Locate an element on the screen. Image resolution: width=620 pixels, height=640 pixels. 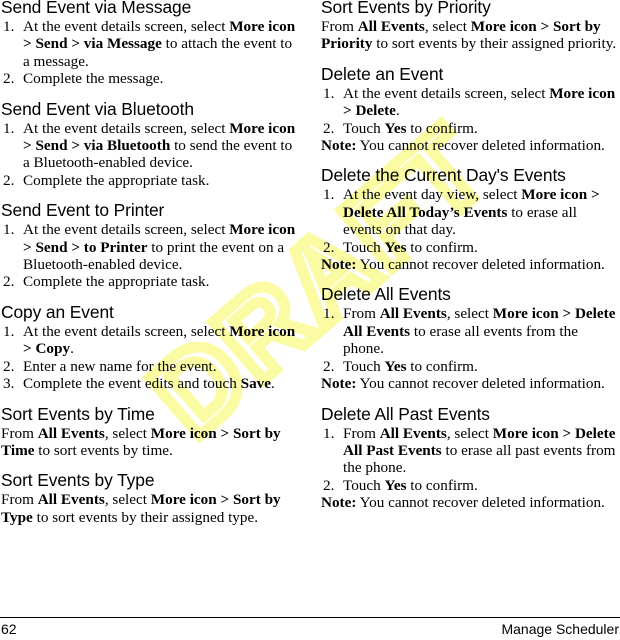
emphasis-text: Save is located at coordinates (256, 384).